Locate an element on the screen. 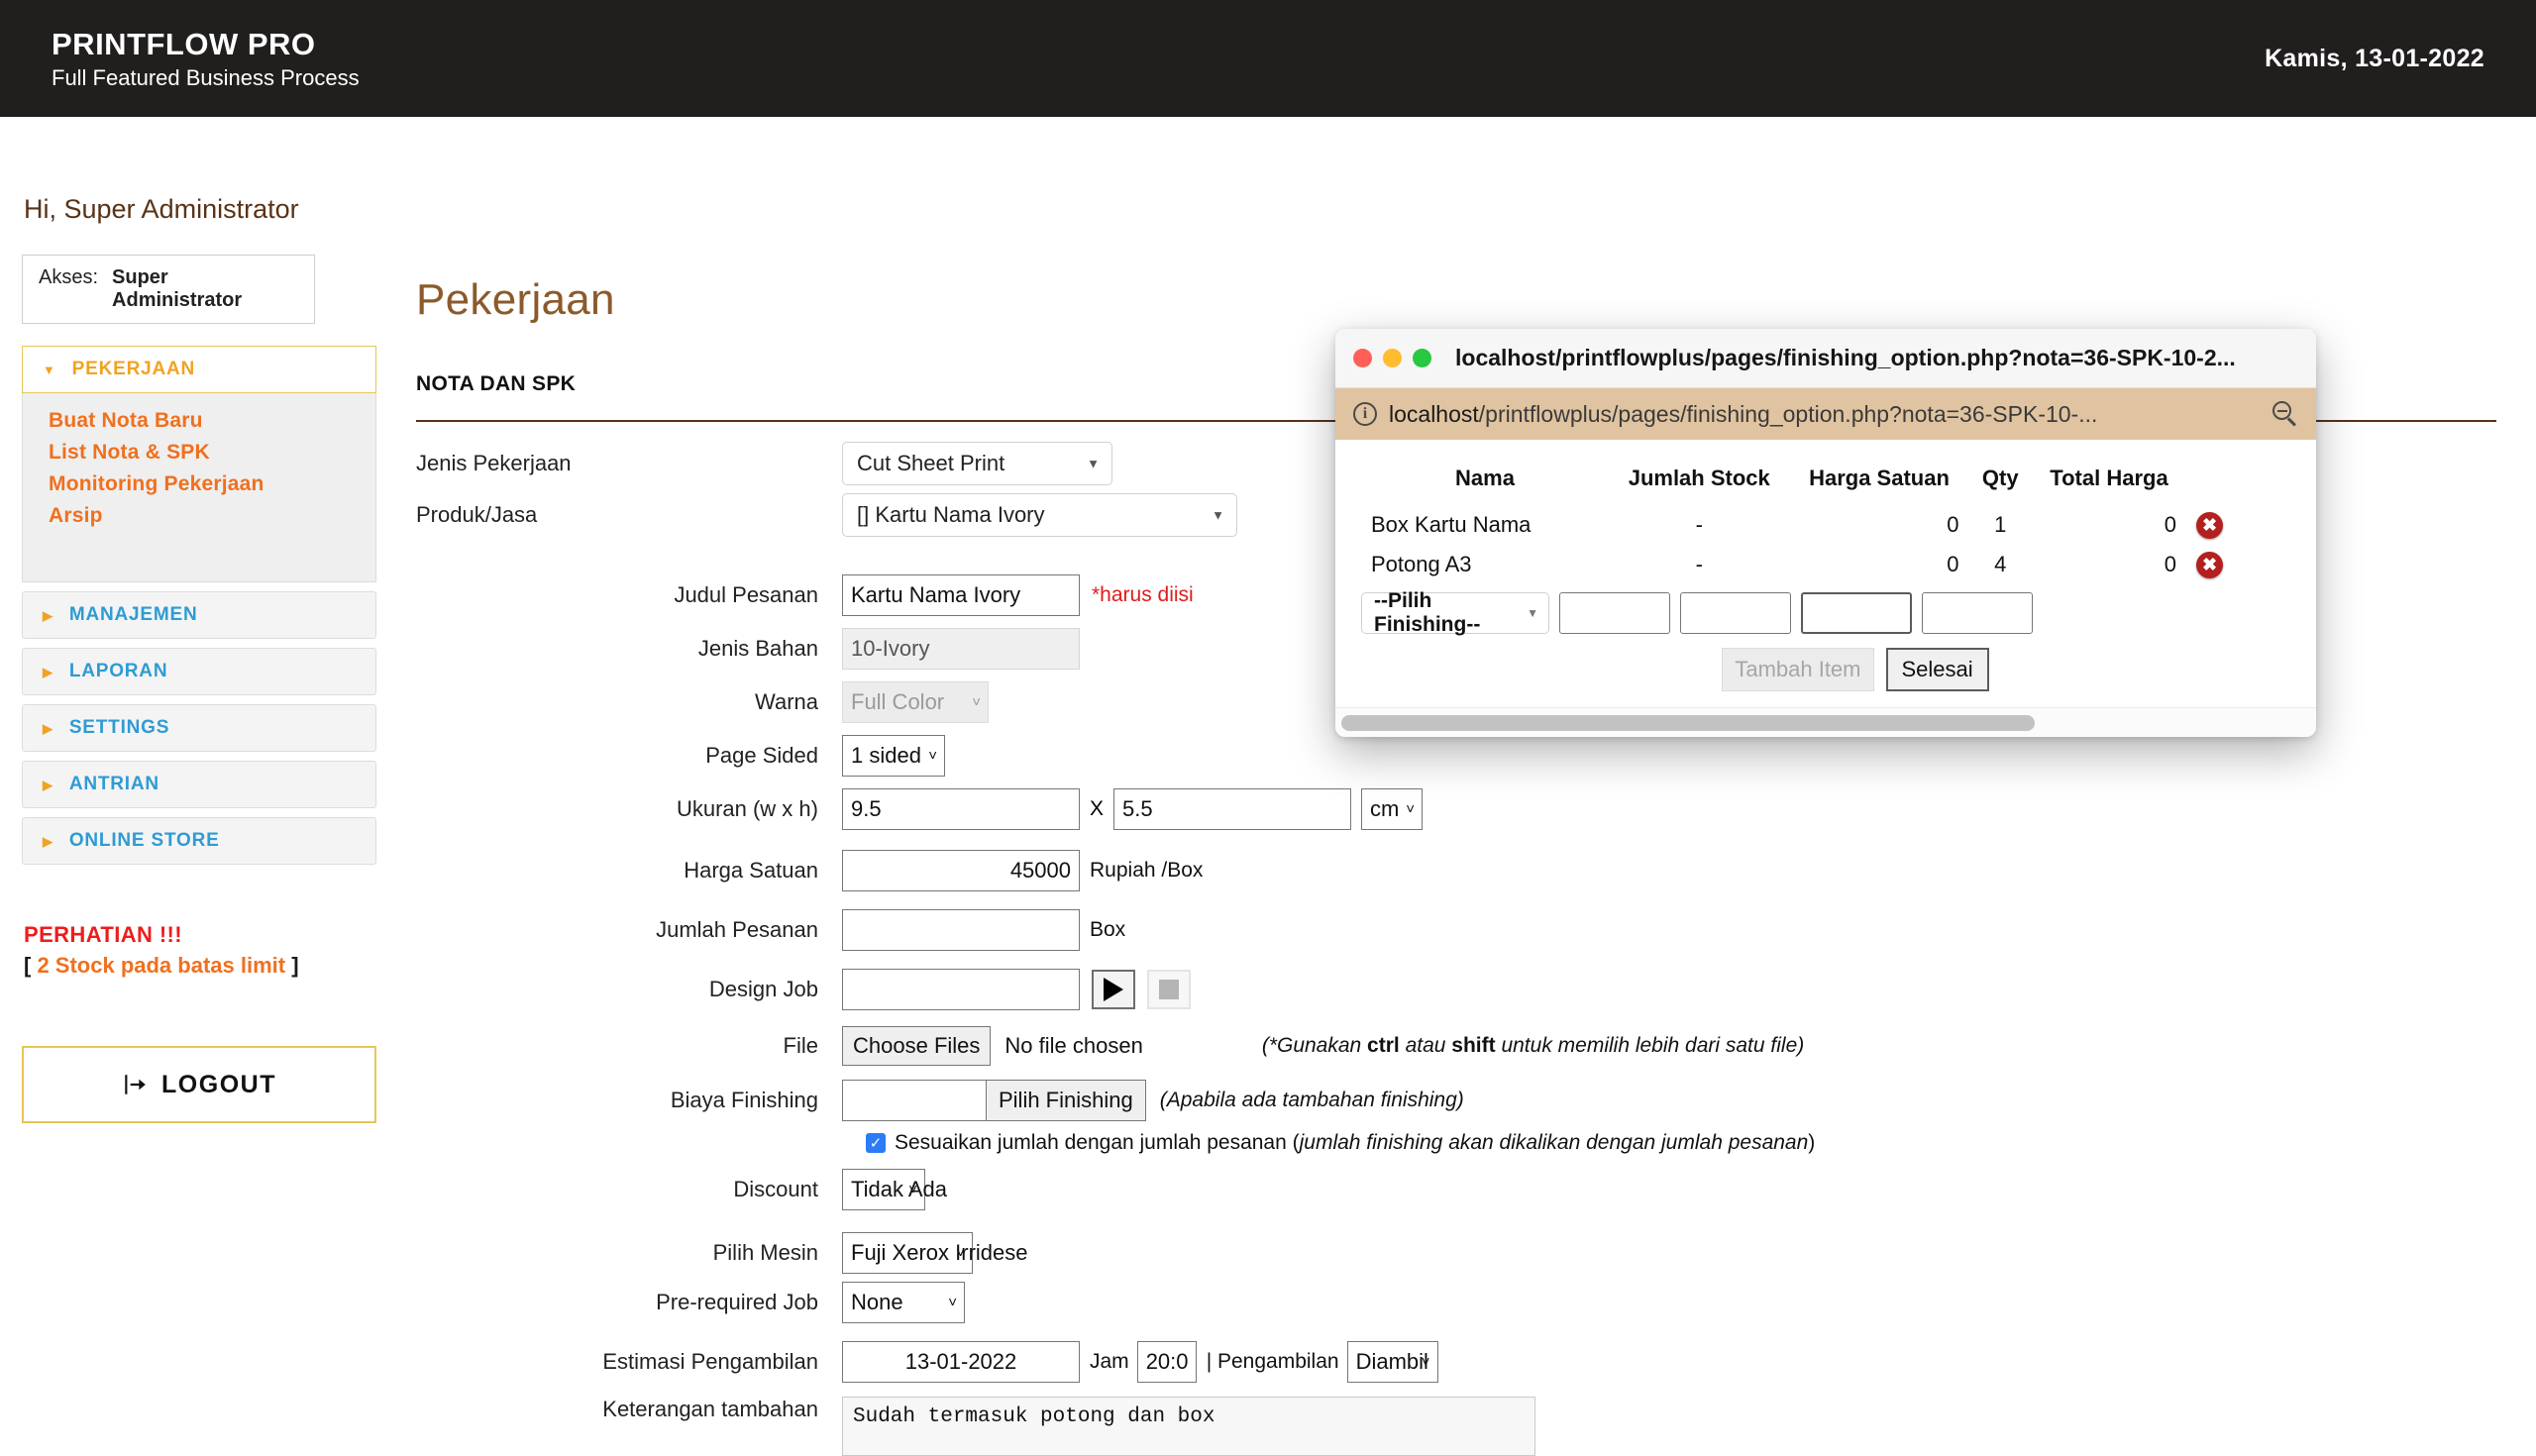 Image resolution: width=2536 pixels, height=1456 pixels. close-dot-icon is located at coordinates (1362, 358).